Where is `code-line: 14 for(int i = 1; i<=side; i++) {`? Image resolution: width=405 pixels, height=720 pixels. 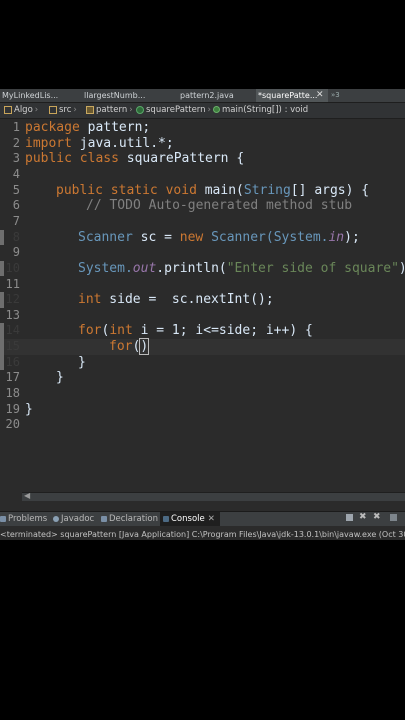 code-line: 14 for(int i = 1; i<=side; i++) { is located at coordinates (202, 331).